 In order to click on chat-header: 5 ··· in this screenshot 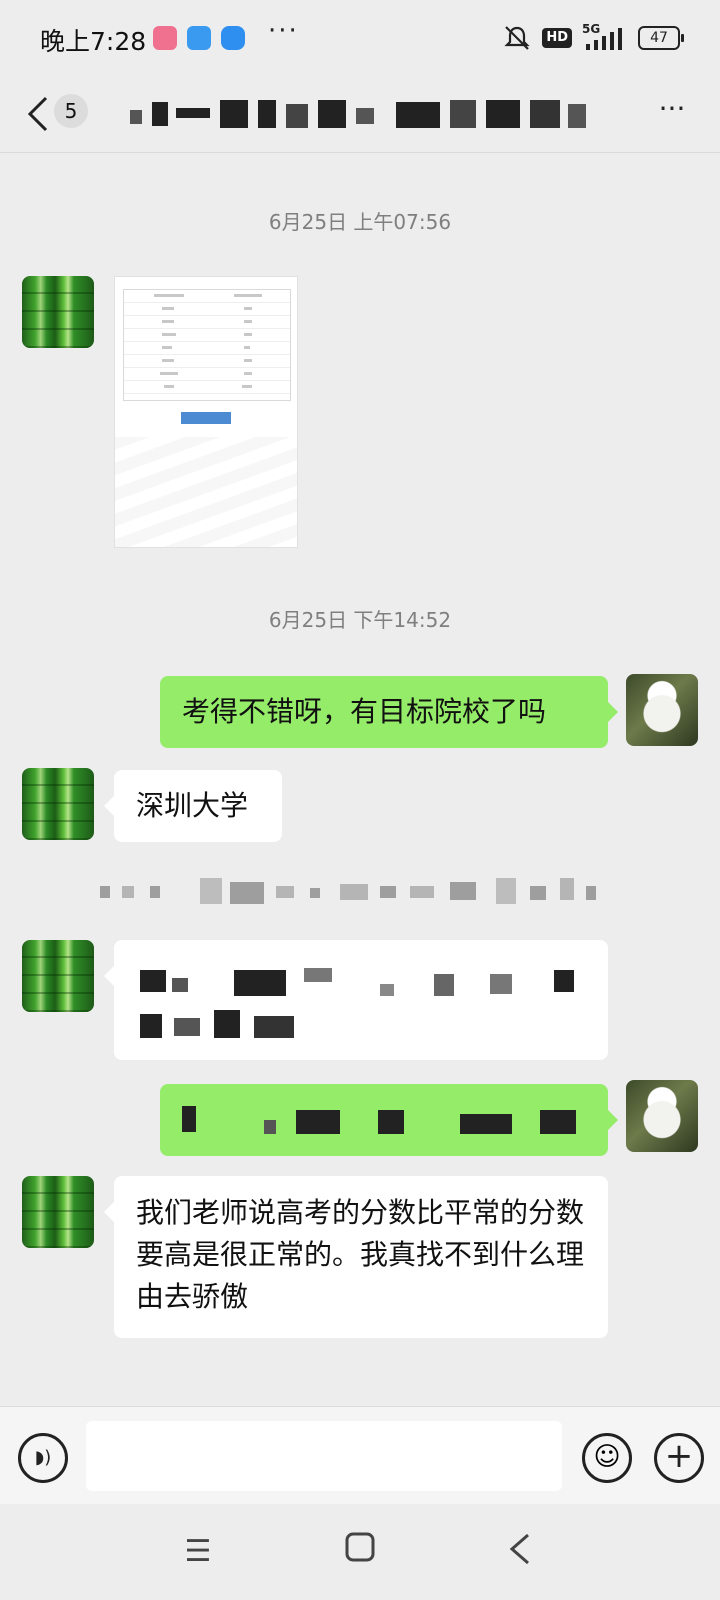, I will do `click(360, 114)`.